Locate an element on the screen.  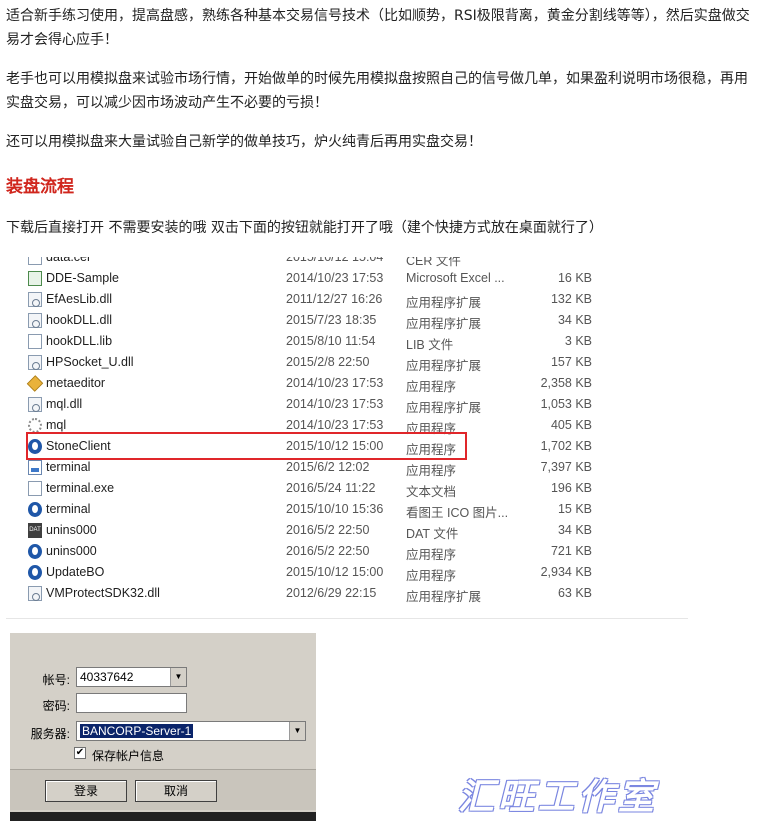
file-date: 2015/8/10 11:54 is located at coordinates (331, 341).